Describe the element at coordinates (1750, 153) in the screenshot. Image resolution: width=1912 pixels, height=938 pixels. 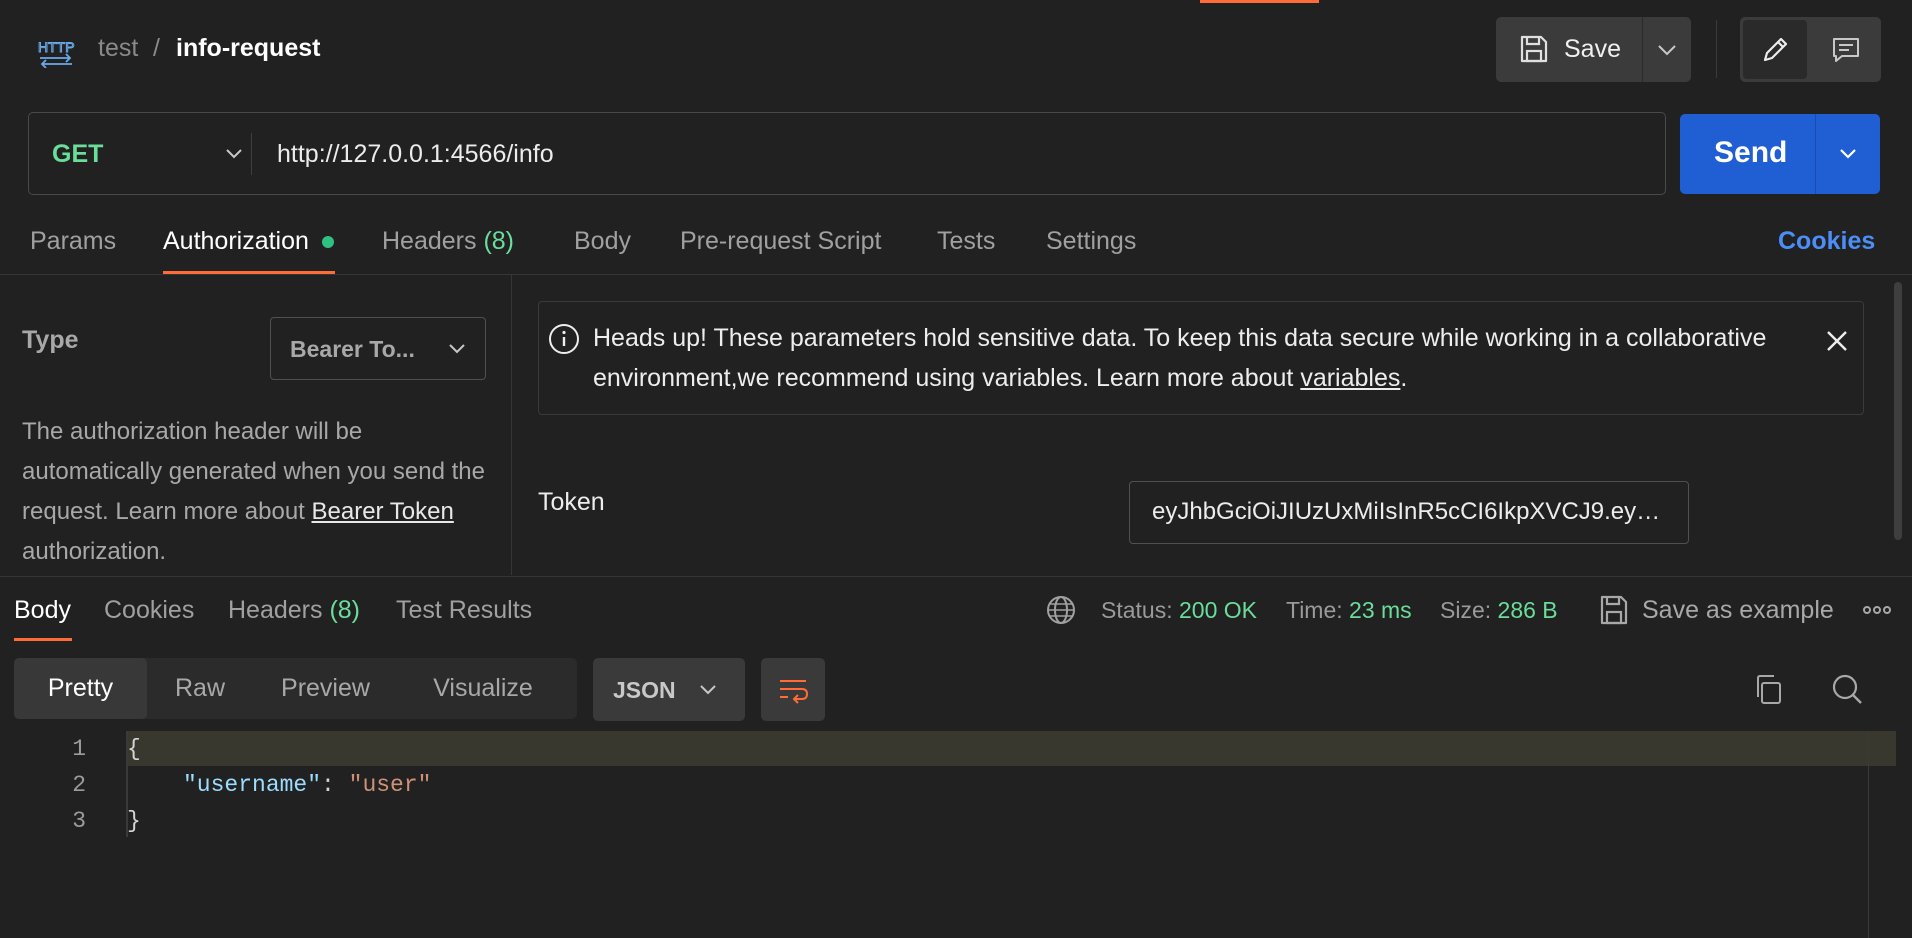
I see `send-button: Send` at that location.